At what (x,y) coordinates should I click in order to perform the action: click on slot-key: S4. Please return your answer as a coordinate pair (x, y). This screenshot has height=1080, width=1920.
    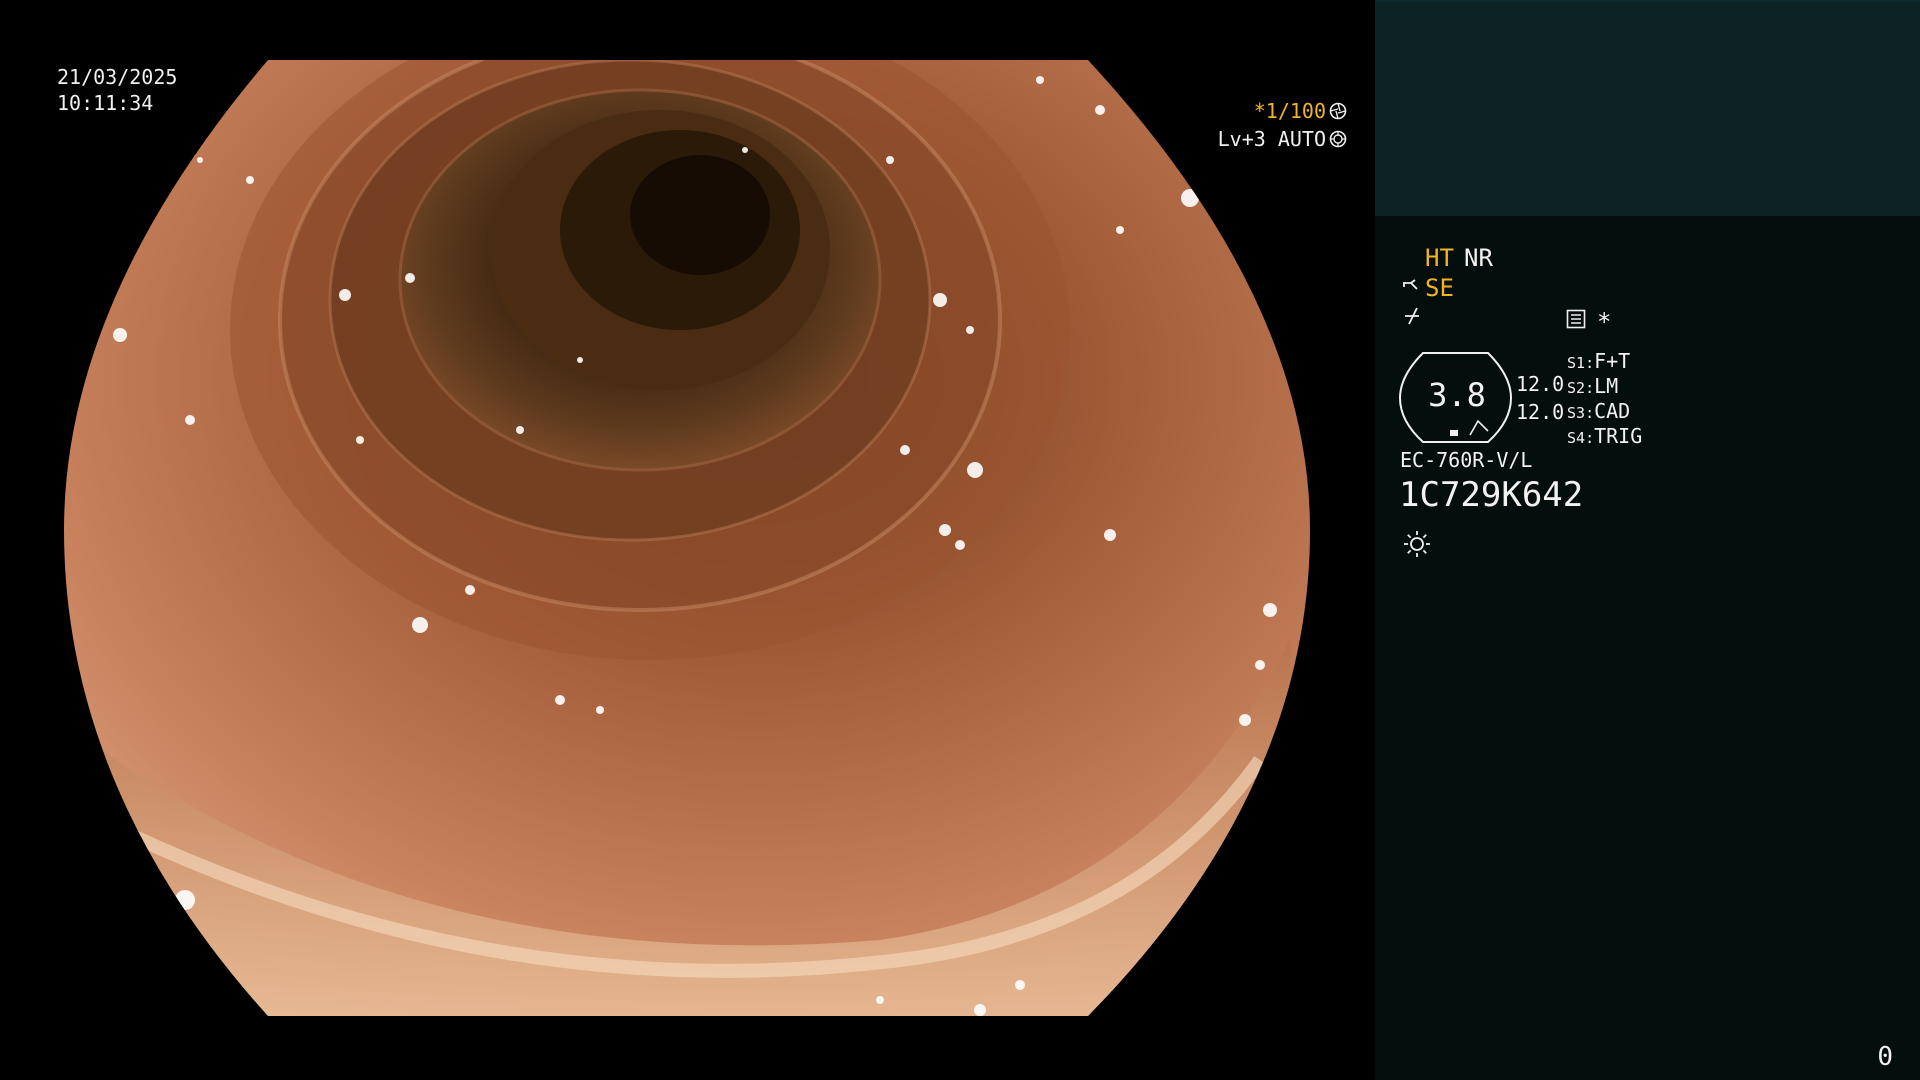
    Looking at the image, I should click on (1576, 438).